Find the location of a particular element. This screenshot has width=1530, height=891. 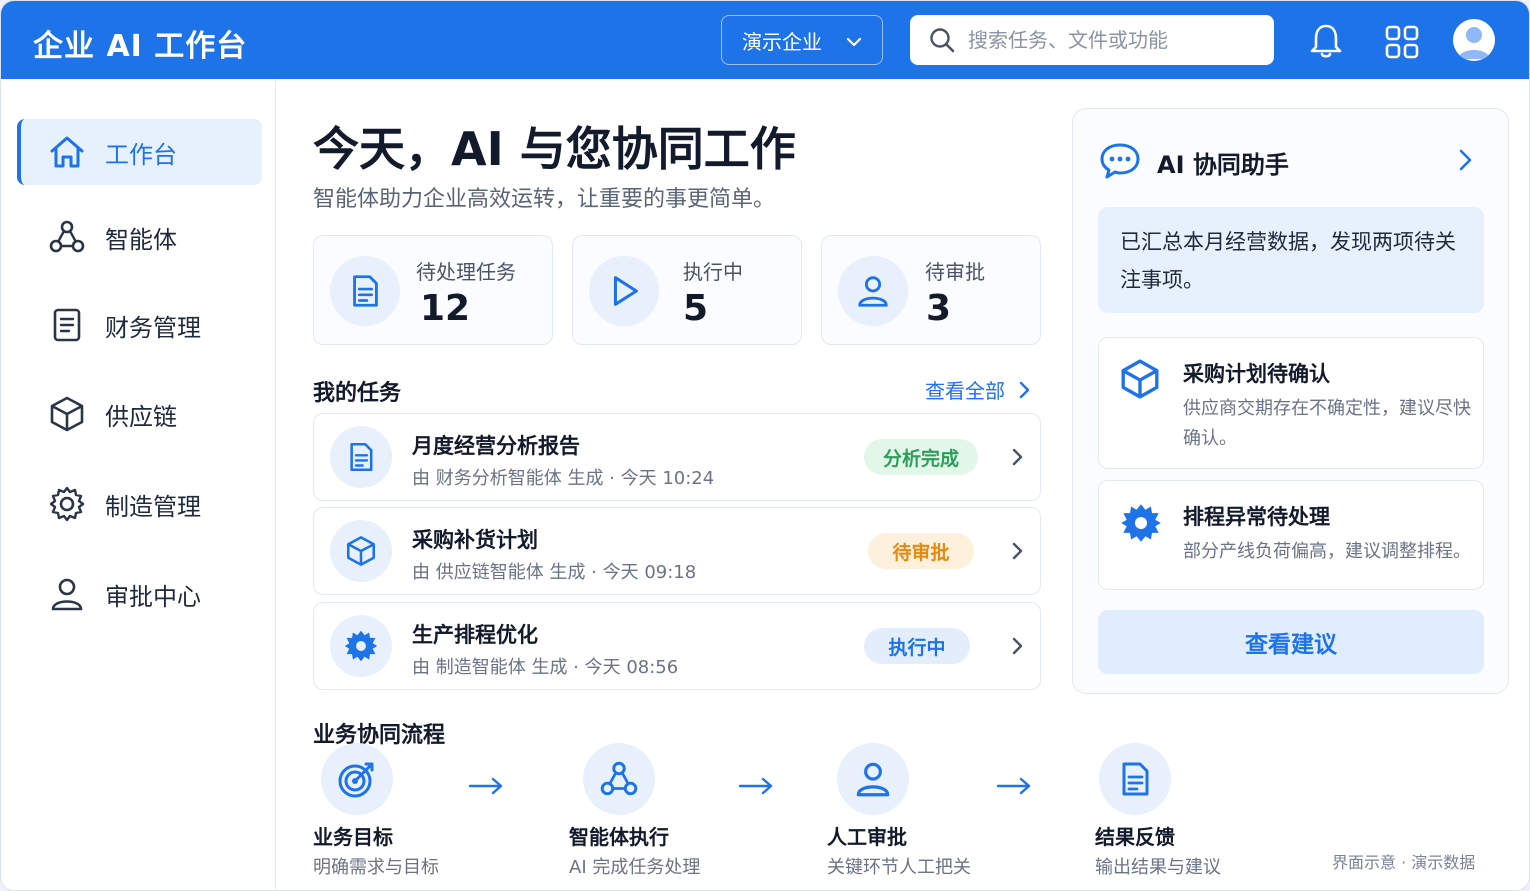

stat-value: 3 is located at coordinates (939, 308).